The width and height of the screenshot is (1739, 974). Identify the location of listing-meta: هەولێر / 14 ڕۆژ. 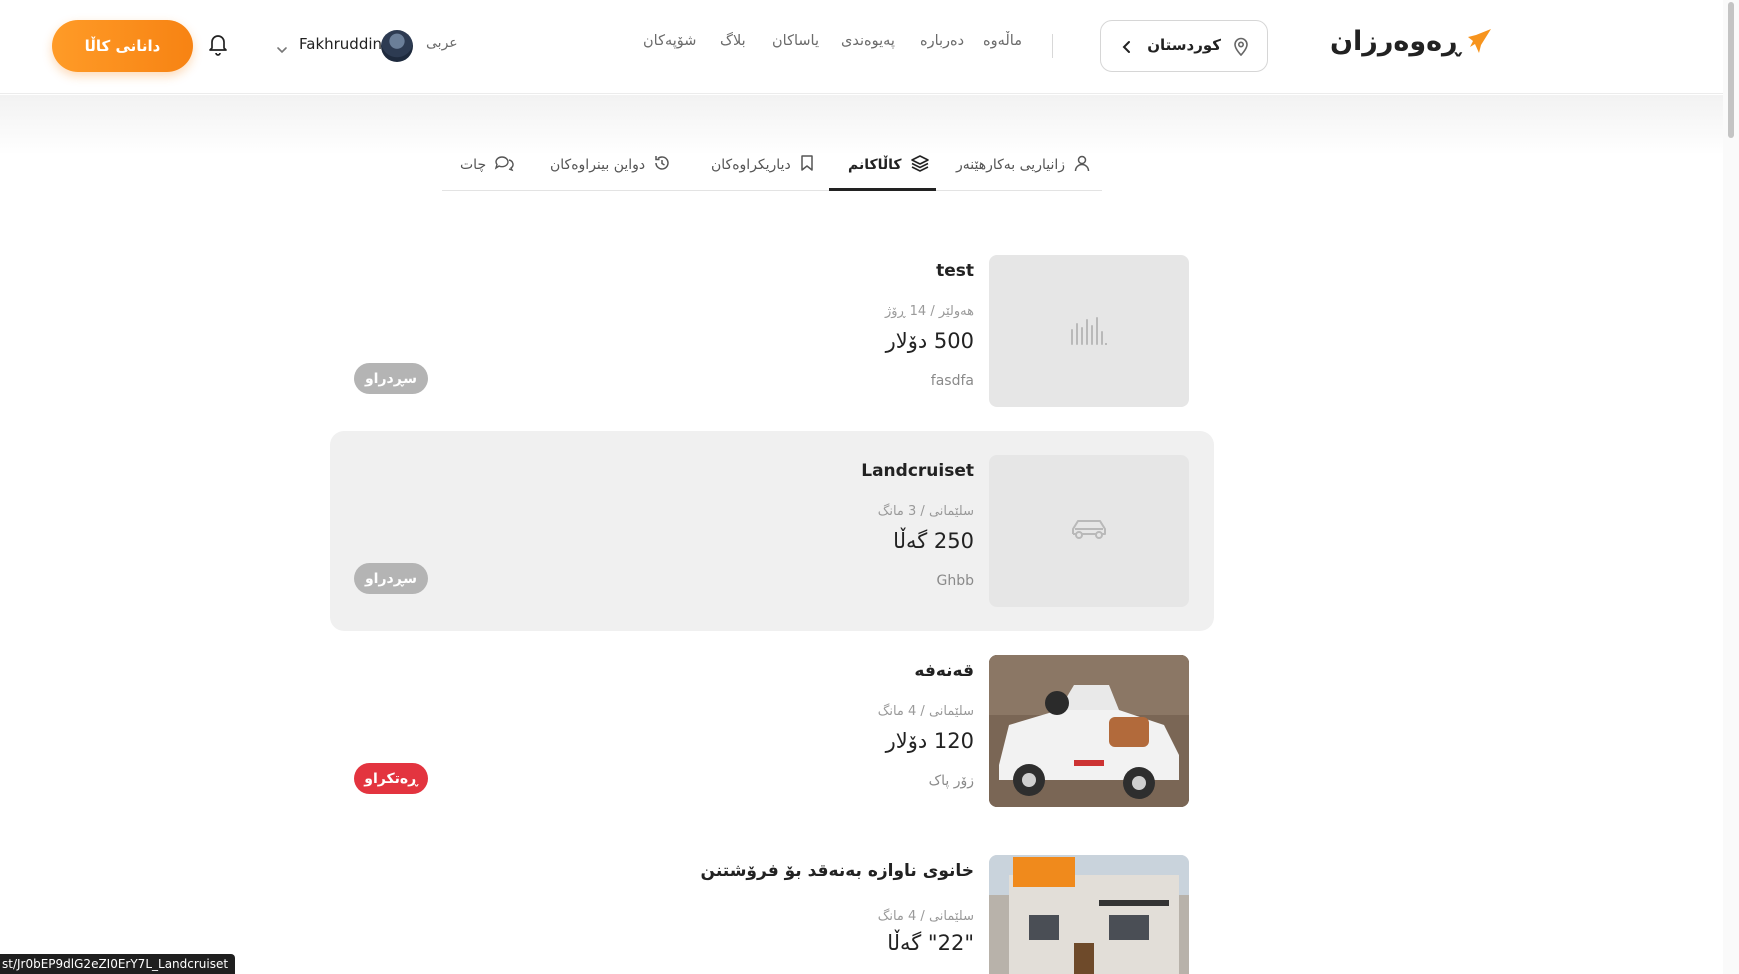
(929, 311).